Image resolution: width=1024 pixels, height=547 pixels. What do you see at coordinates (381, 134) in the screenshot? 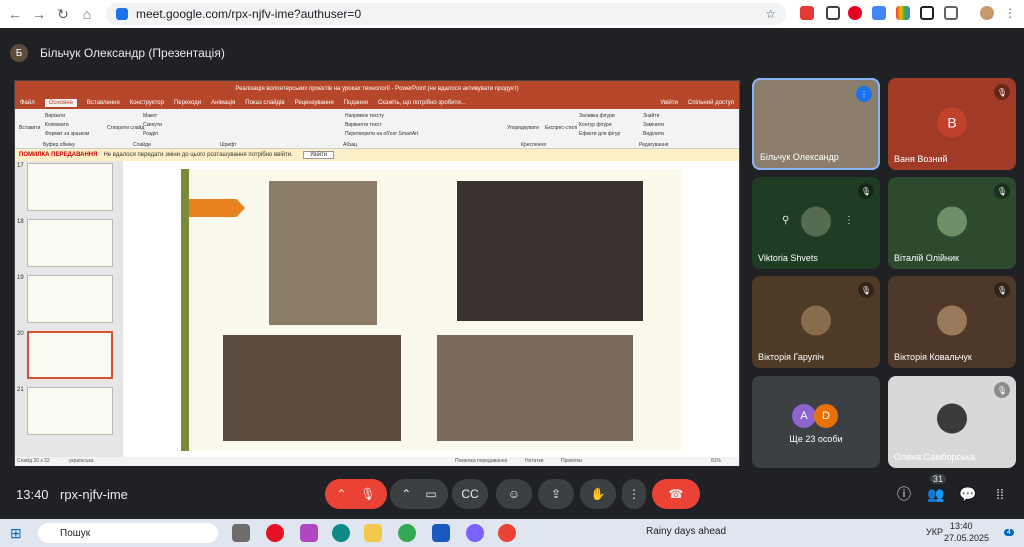
I see `smartart-button: Перетворити на об'єкт SmartArt` at bounding box center [381, 134].